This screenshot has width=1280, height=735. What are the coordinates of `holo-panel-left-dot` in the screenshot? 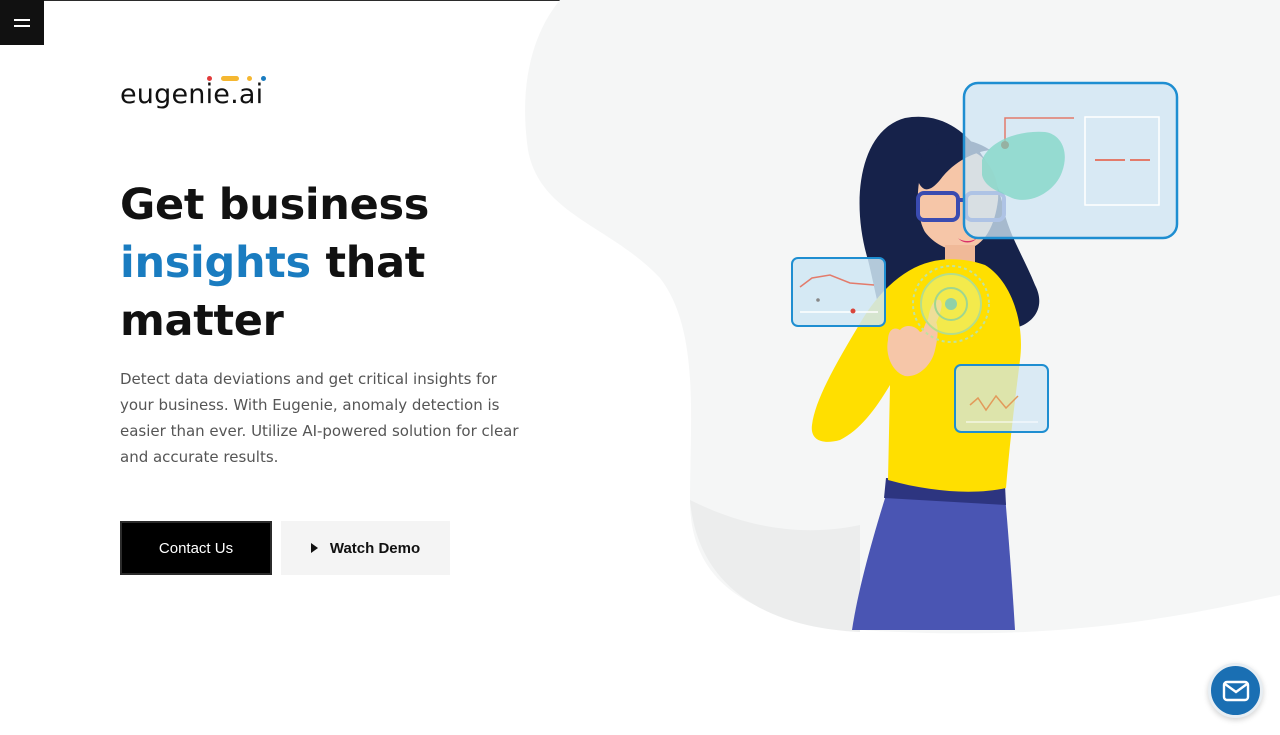 It's located at (818, 300).